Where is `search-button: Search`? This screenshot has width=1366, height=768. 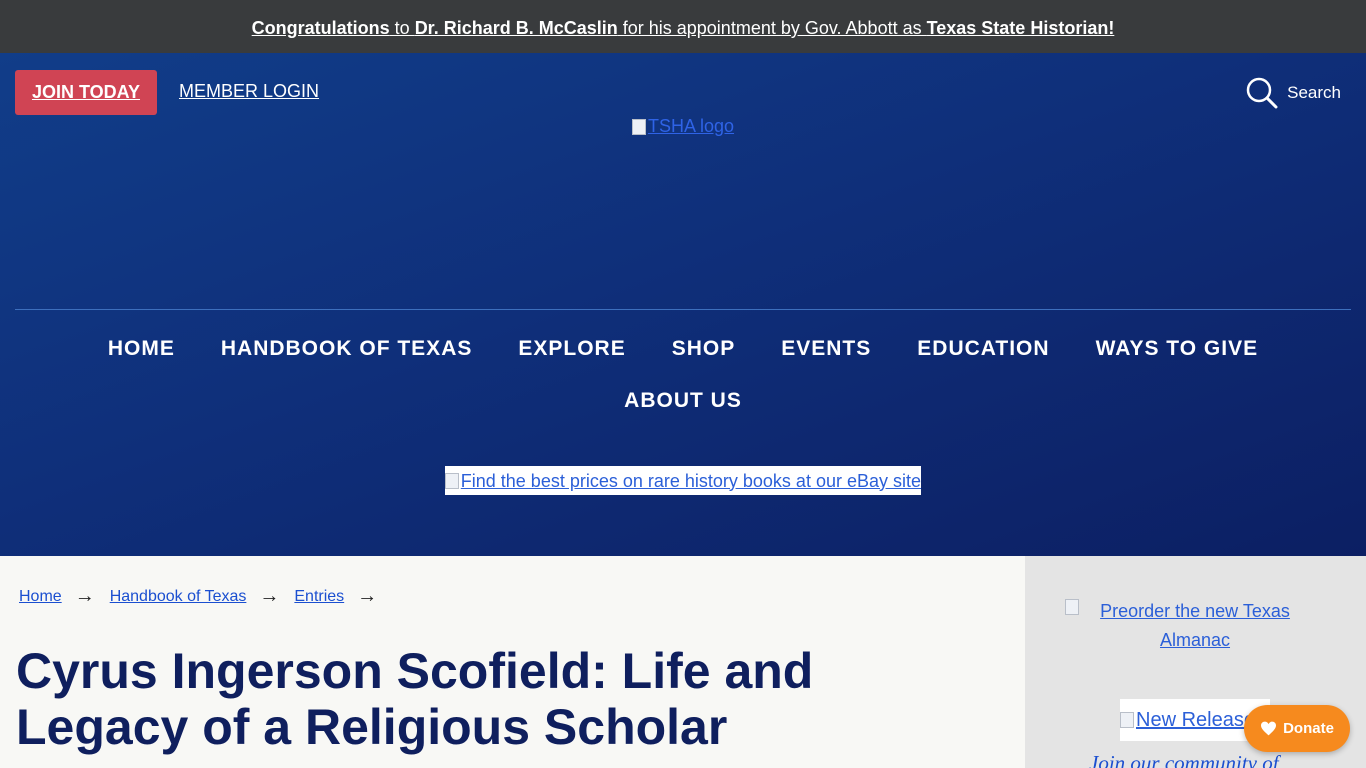
search-button: Search is located at coordinates (1293, 93).